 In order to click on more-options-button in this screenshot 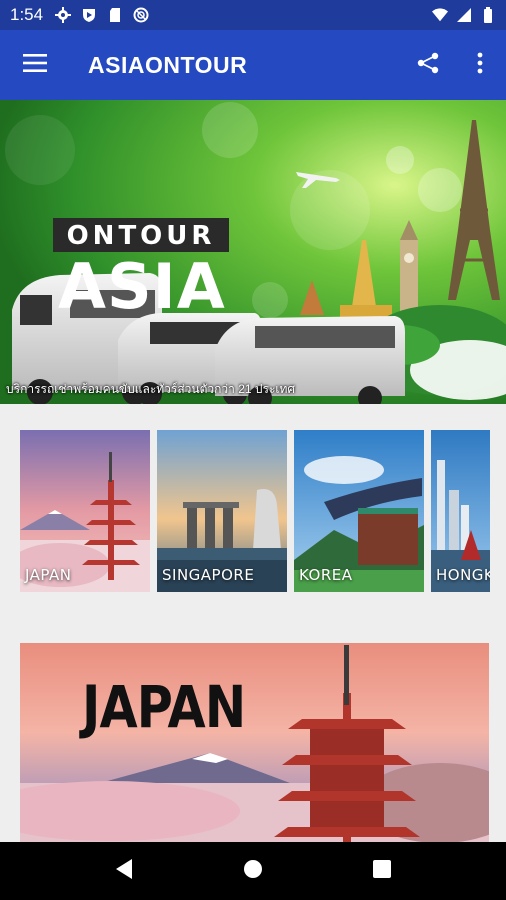, I will do `click(480, 65)`.